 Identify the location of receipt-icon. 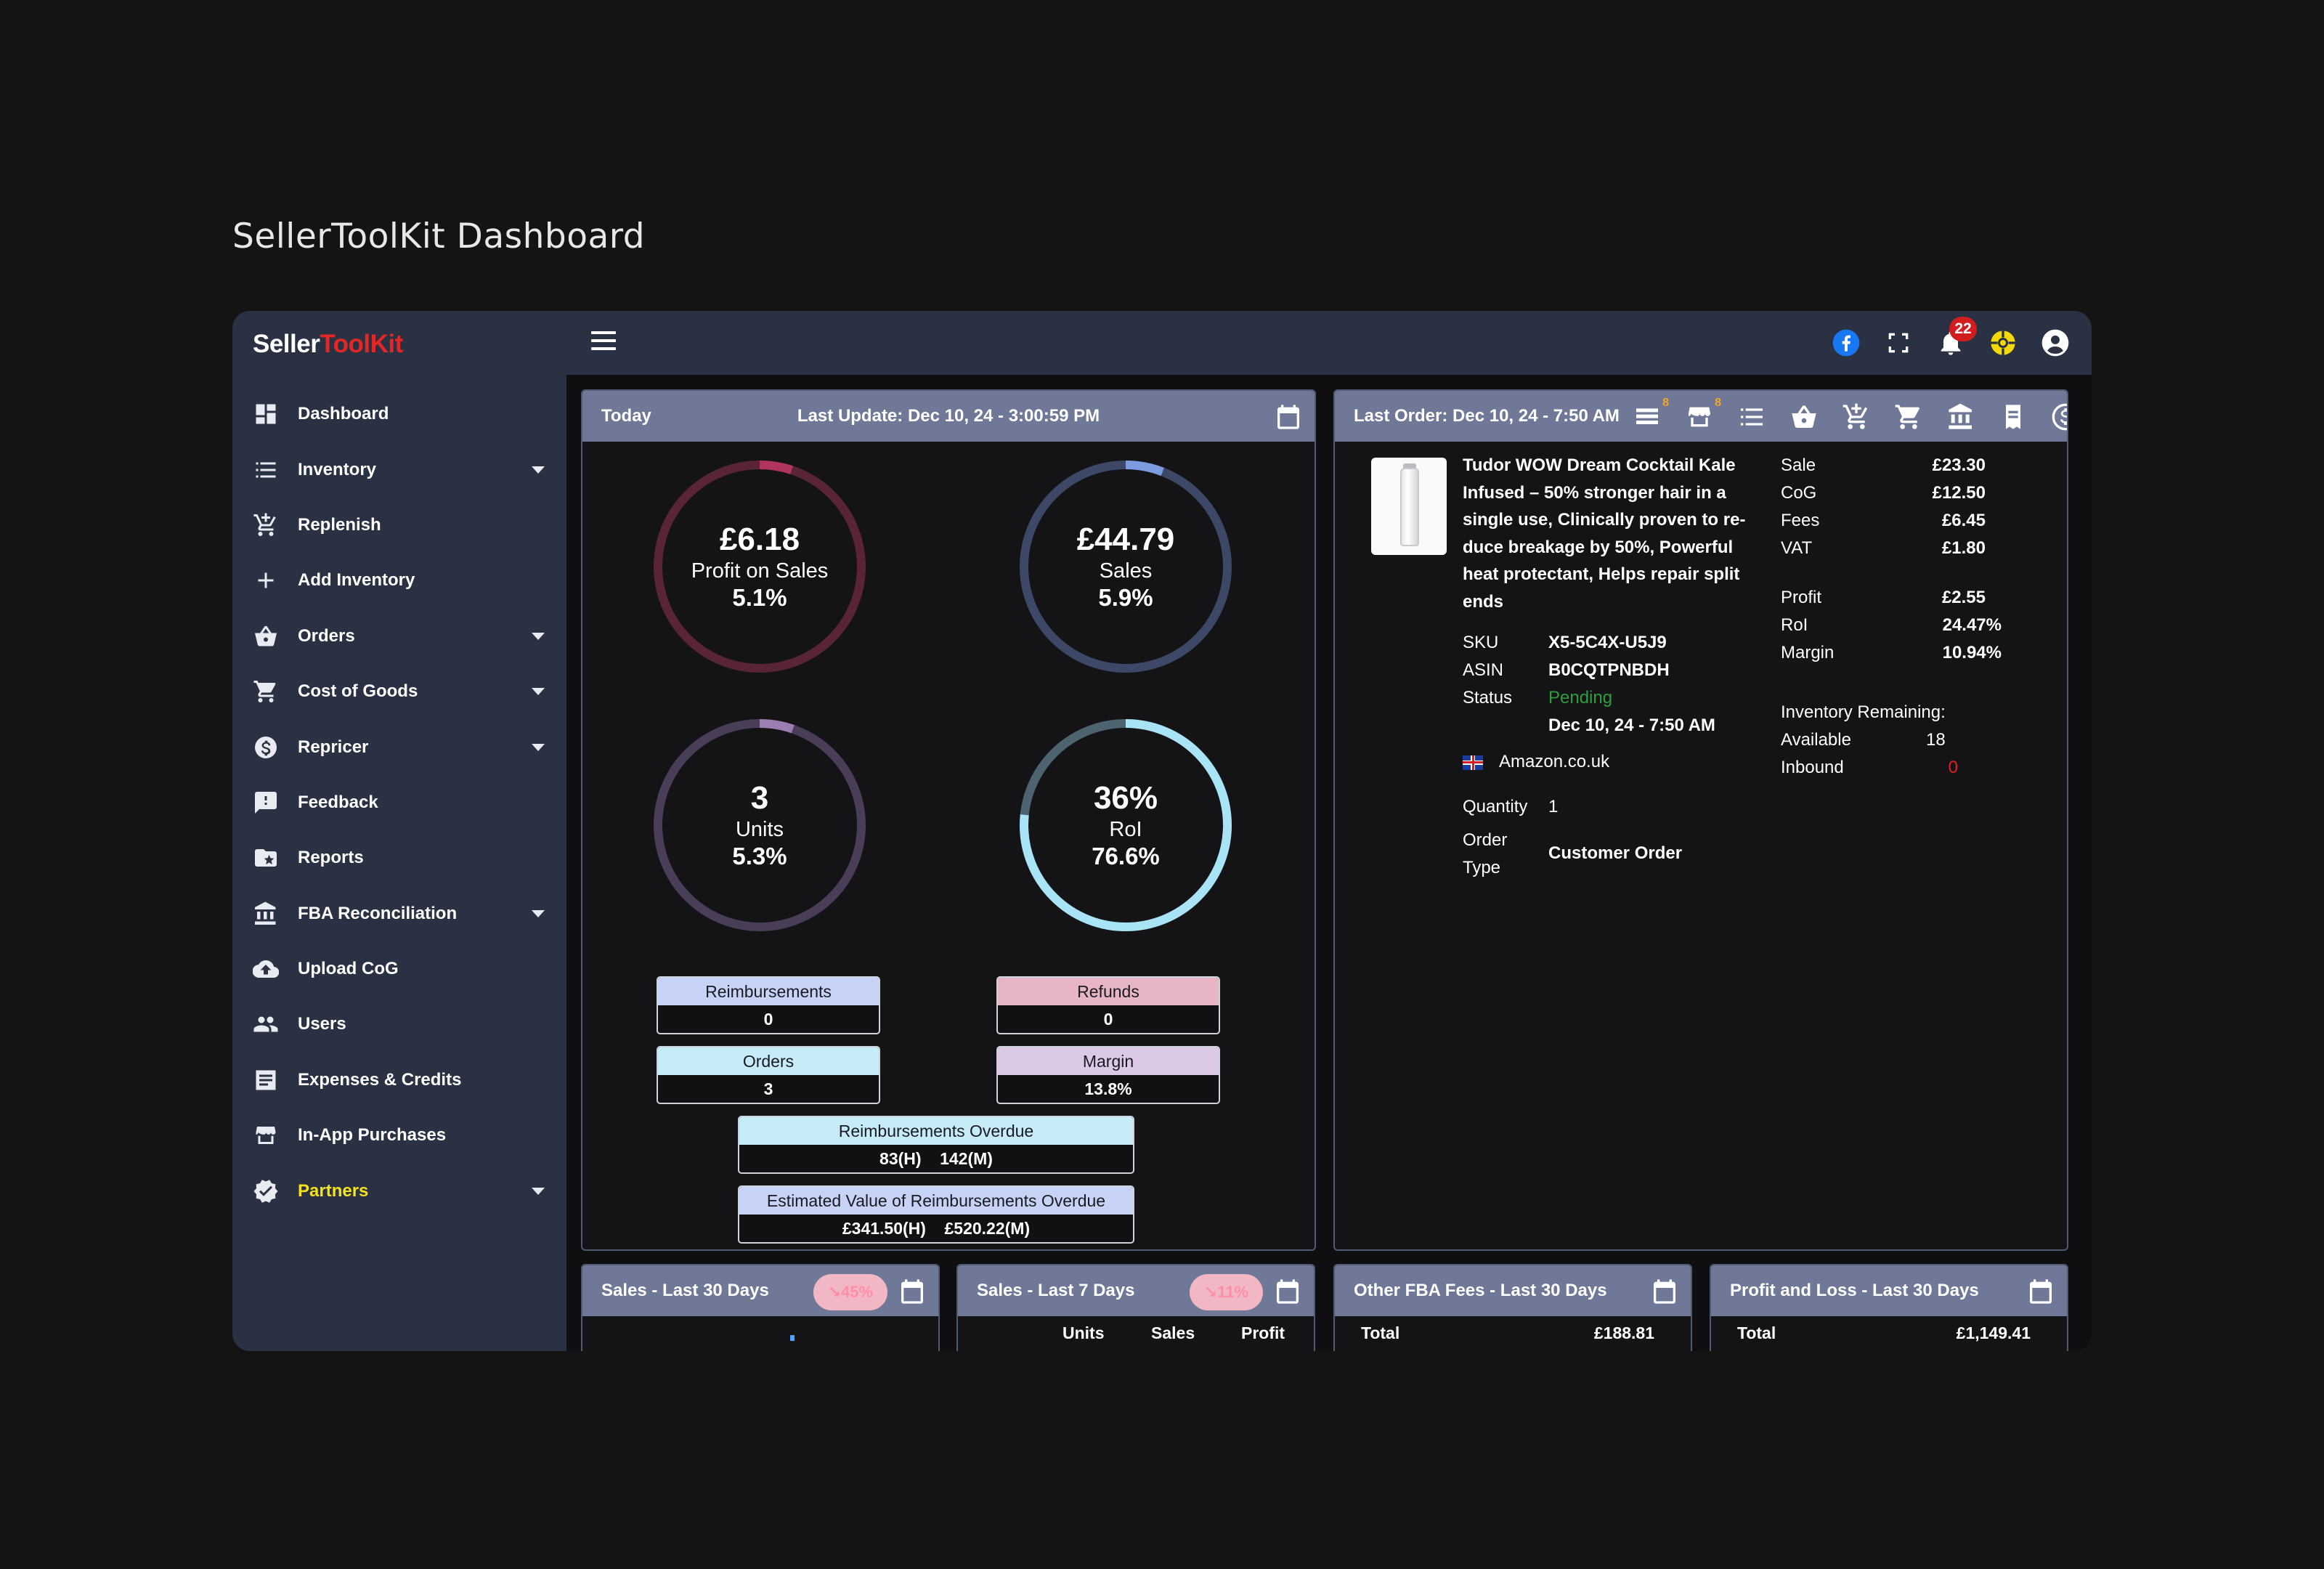
(2013, 417).